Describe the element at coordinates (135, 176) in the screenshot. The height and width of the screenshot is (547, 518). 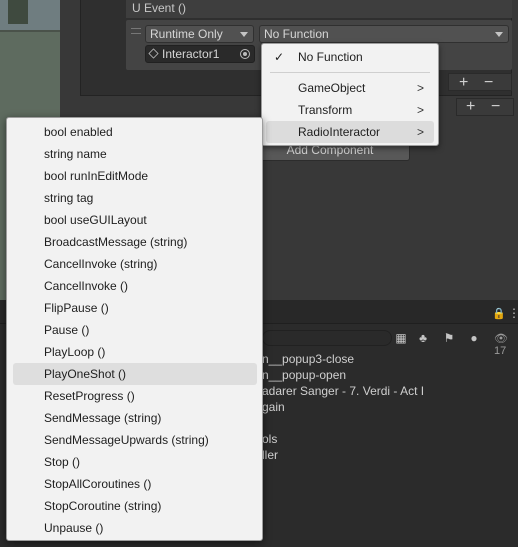
I see `menu-item-bool-runineditmode: bool runInEditMode` at that location.